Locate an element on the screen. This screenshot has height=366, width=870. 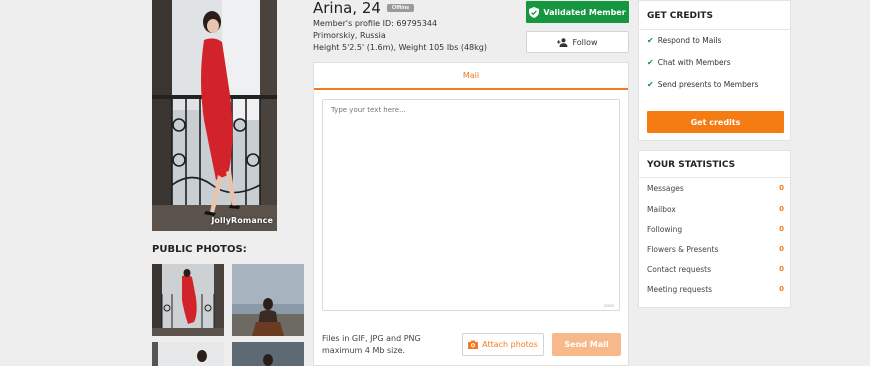
statistics-title: YOUR STATISTICS is located at coordinates (691, 165).